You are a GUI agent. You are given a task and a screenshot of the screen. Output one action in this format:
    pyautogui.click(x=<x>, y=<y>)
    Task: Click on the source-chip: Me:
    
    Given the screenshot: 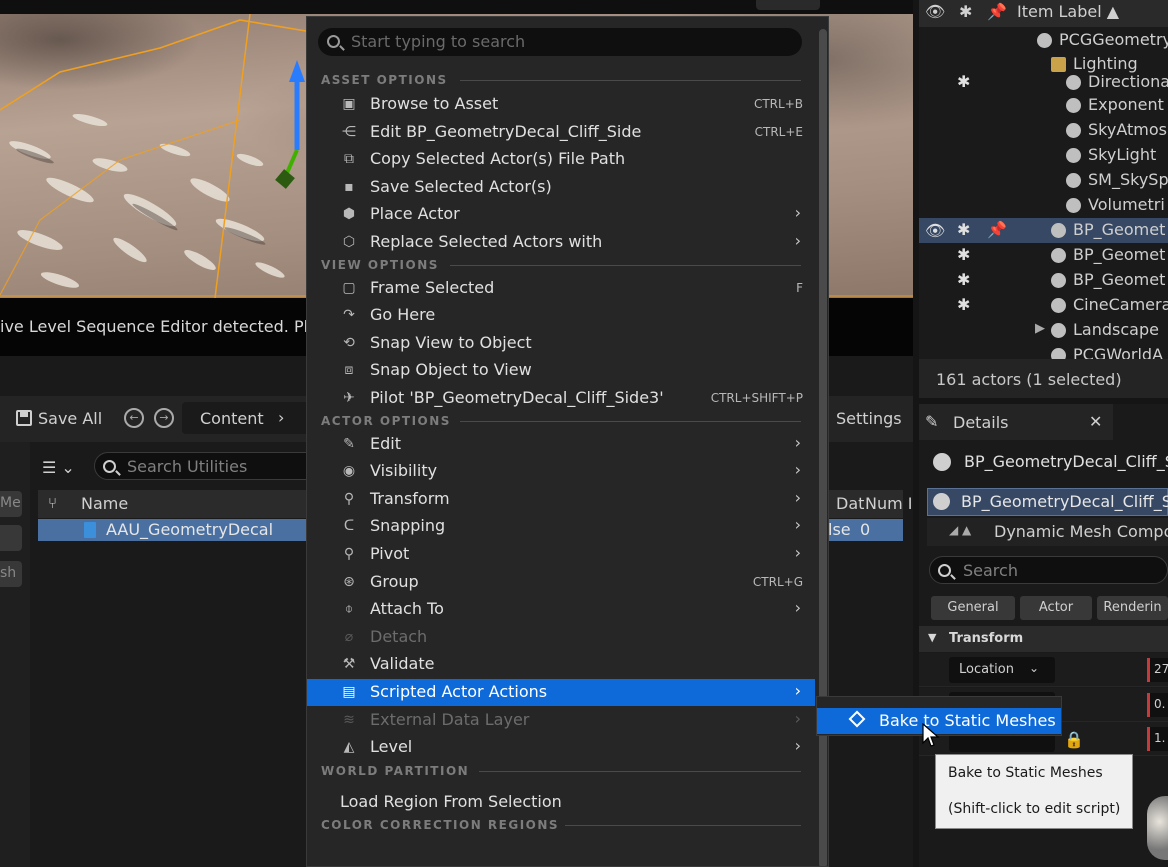 What is the action you would take?
    pyautogui.click(x=11, y=504)
    